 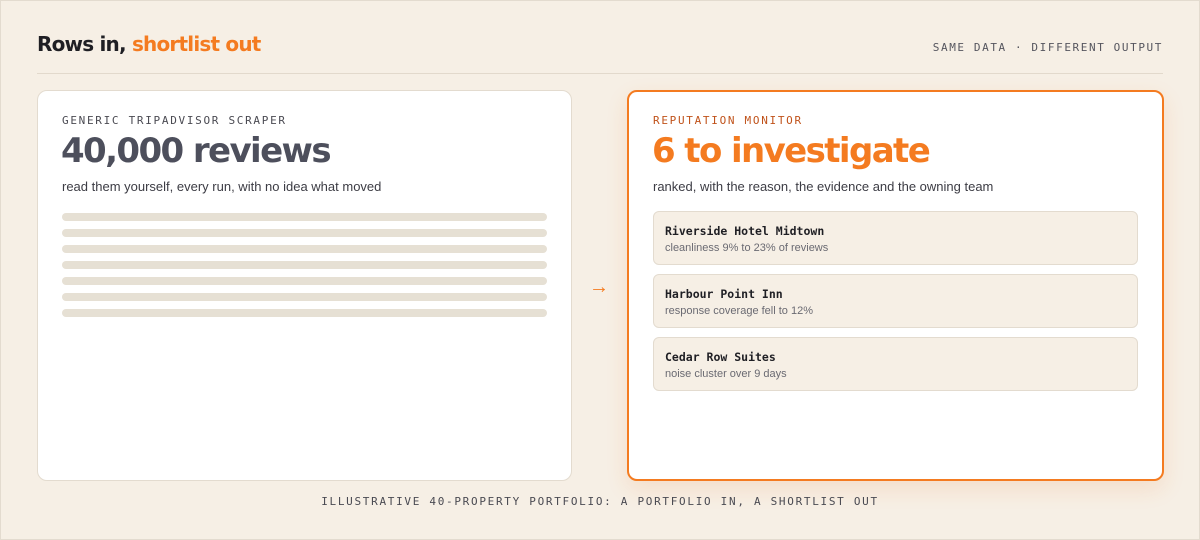 What do you see at coordinates (739, 311) in the screenshot?
I see `item-detail: response coverage fell to 12%` at bounding box center [739, 311].